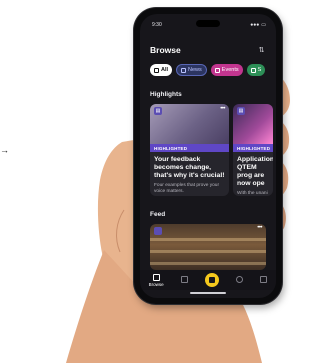 This screenshot has height=363, width=320. I want to click on chip-label: All, so click(165, 70).